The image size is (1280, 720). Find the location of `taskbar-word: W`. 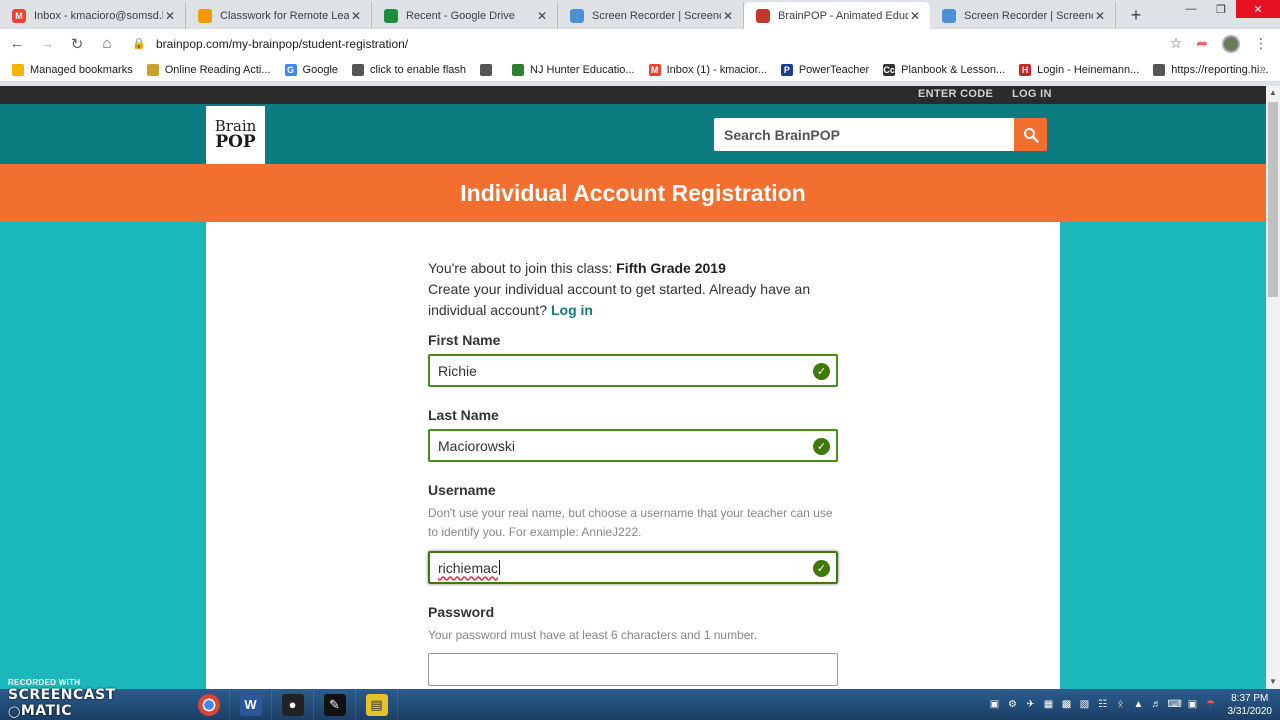

taskbar-word: W is located at coordinates (251, 704).